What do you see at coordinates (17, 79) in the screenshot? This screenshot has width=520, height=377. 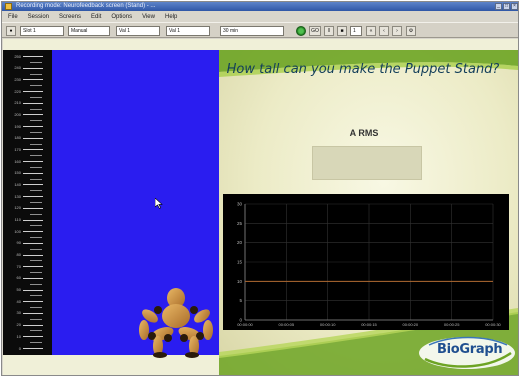 I see `scale-tick-label: 230` at bounding box center [17, 79].